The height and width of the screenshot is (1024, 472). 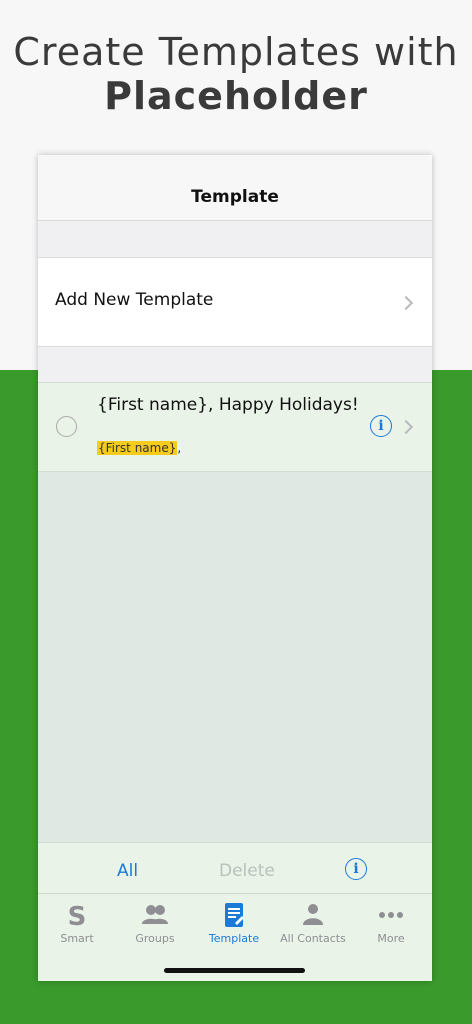 I want to click on tab-more: More, so click(x=391, y=924).